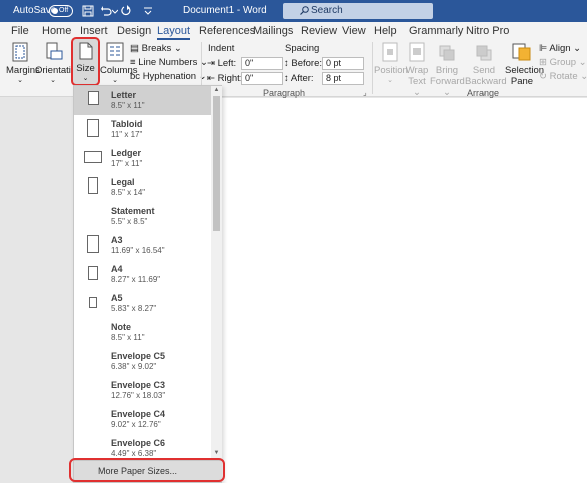  What do you see at coordinates (216, 90) in the screenshot?
I see `scroll-up-icon: ▲` at bounding box center [216, 90].